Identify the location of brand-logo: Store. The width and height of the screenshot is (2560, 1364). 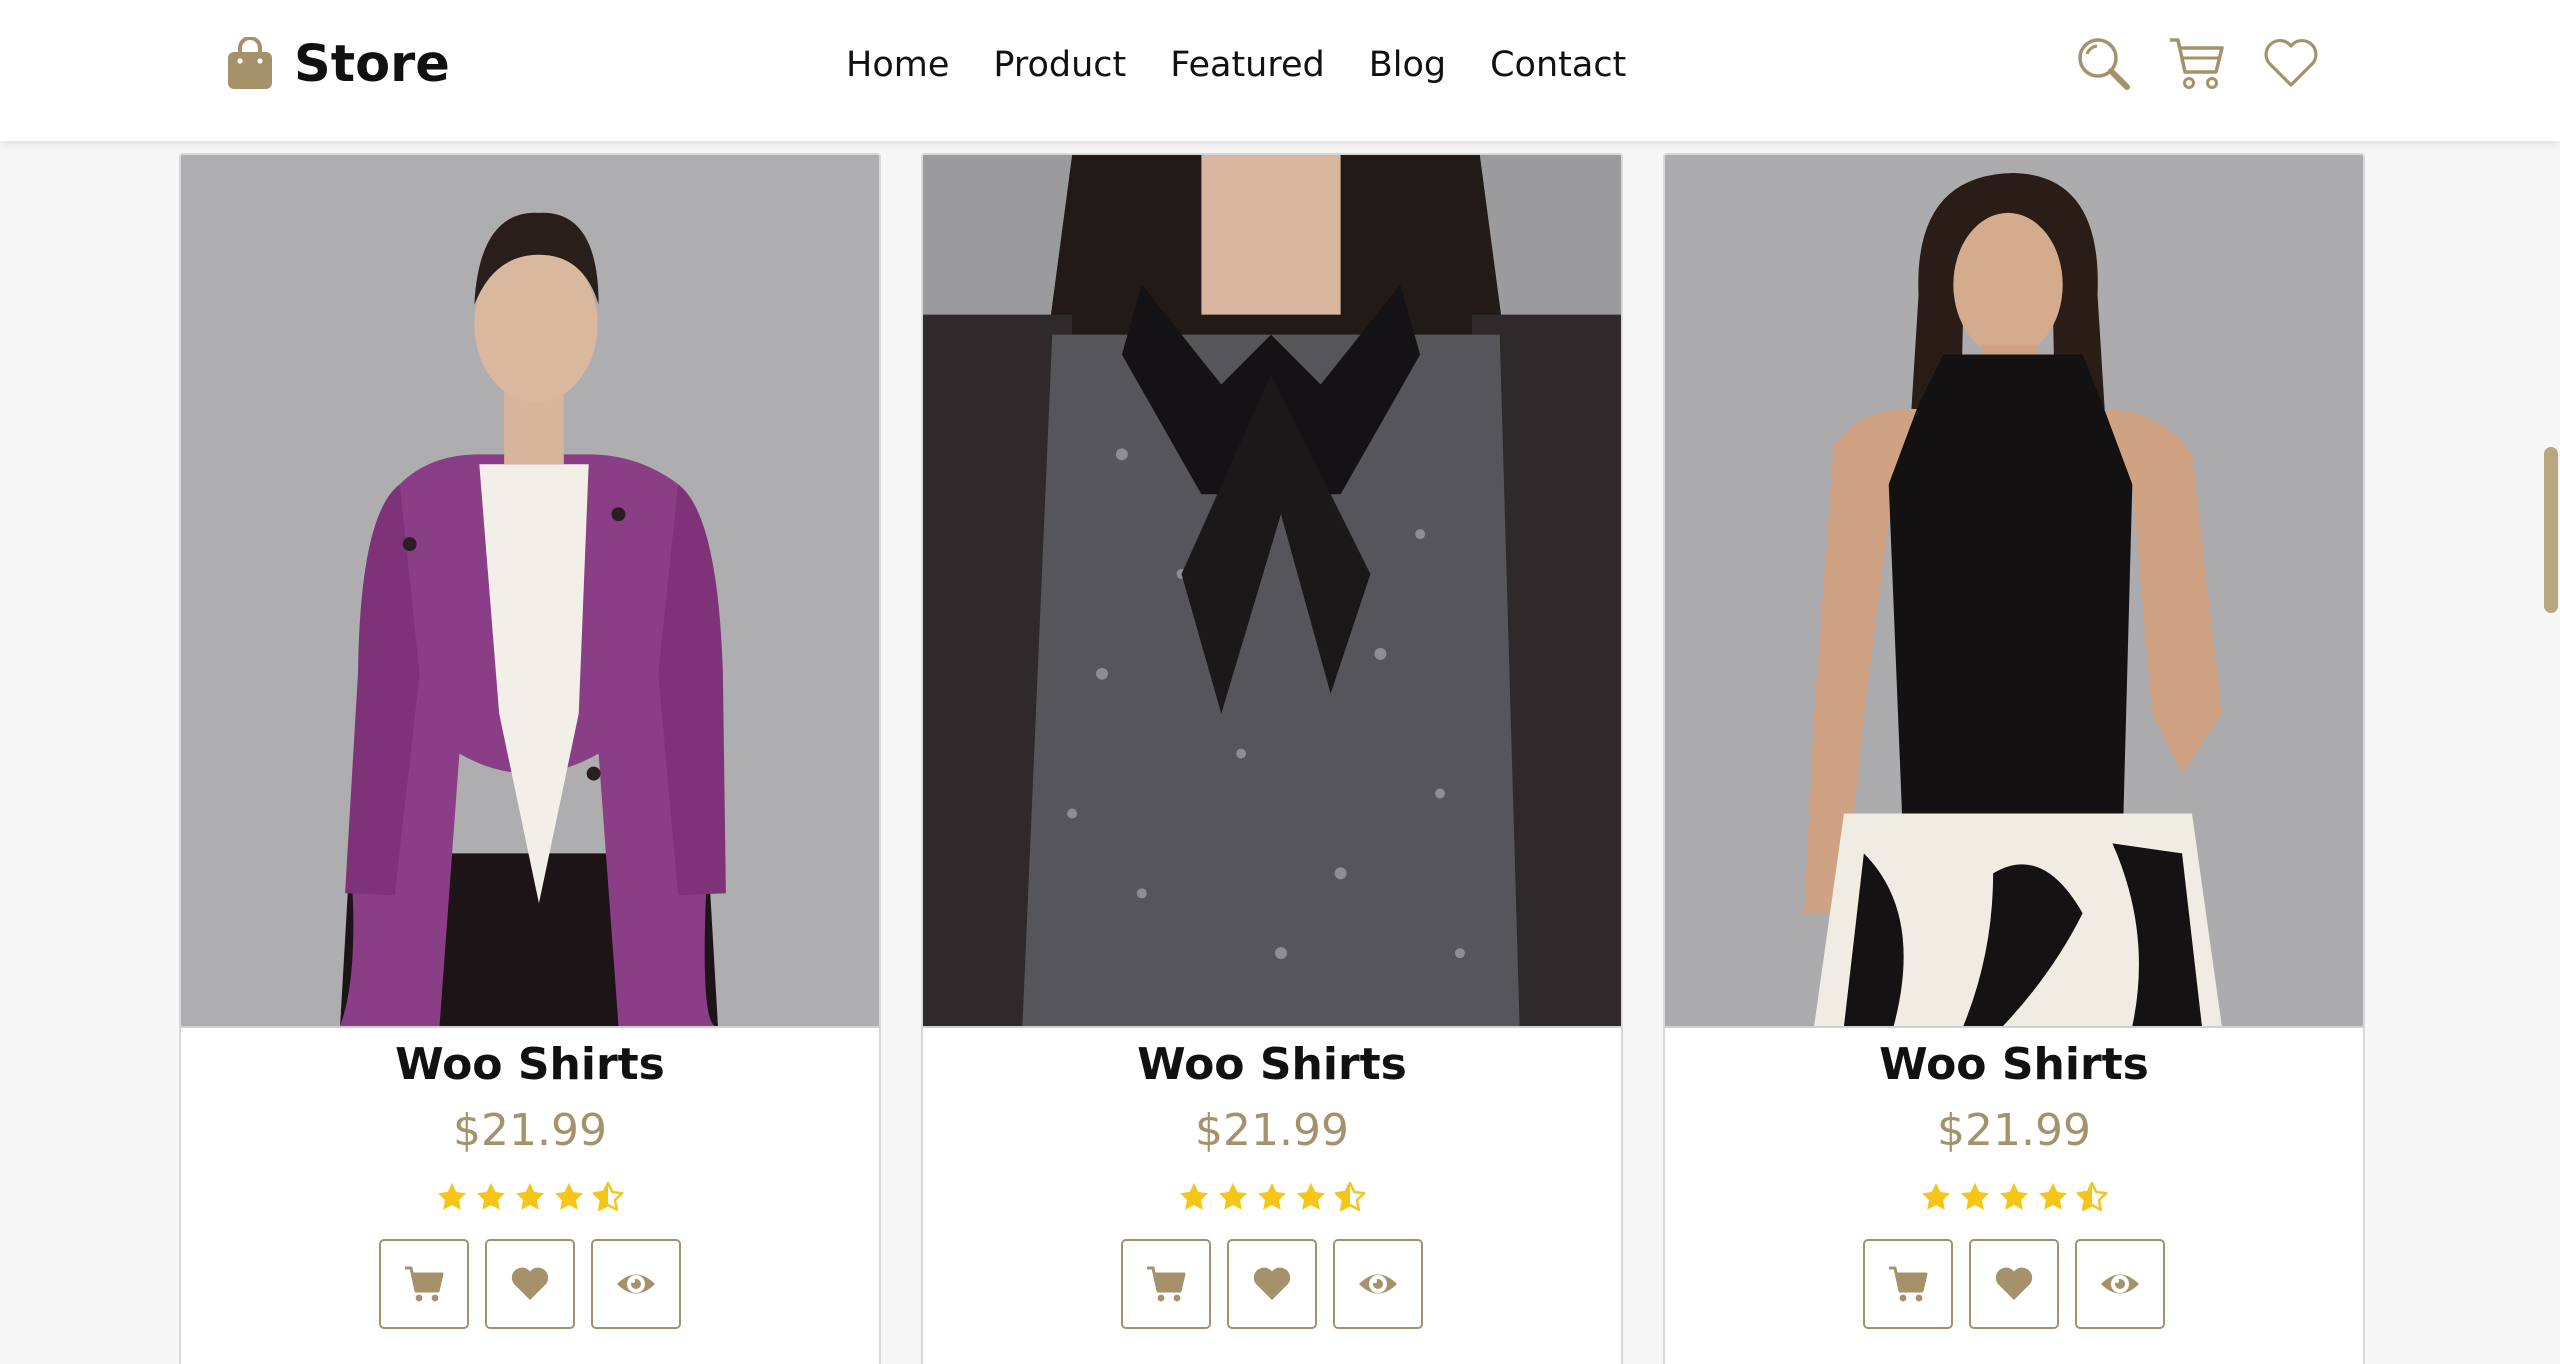
(338, 64).